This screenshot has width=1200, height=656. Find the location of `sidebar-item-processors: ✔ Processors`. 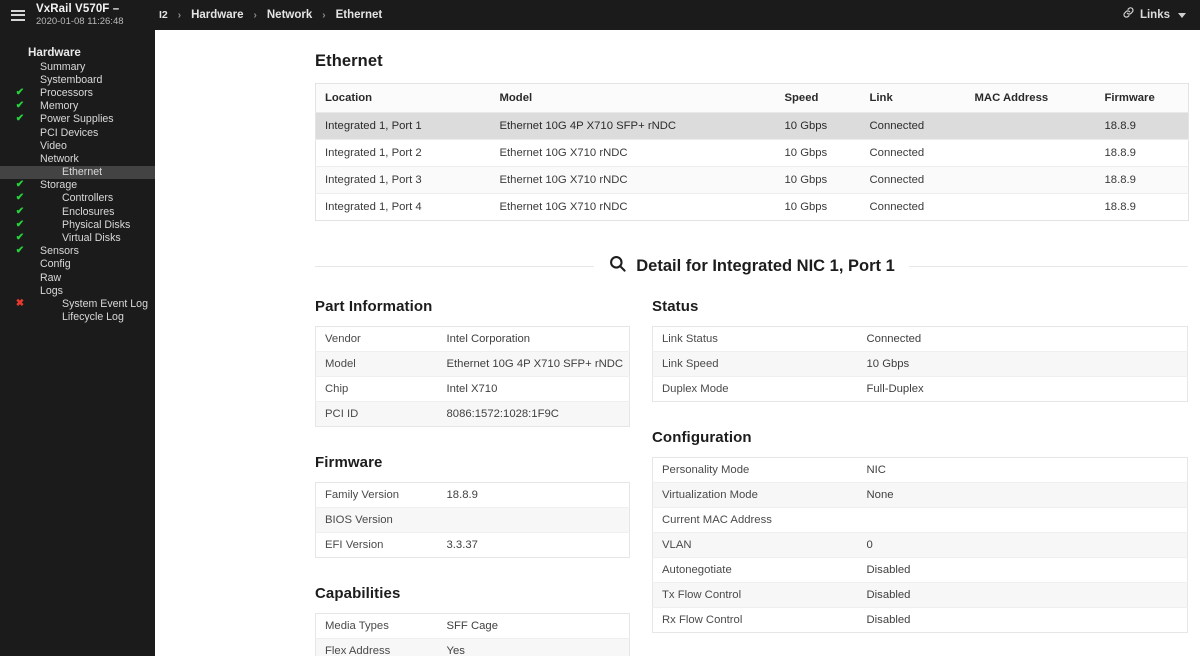

sidebar-item-processors: ✔ Processors is located at coordinates (77, 92).